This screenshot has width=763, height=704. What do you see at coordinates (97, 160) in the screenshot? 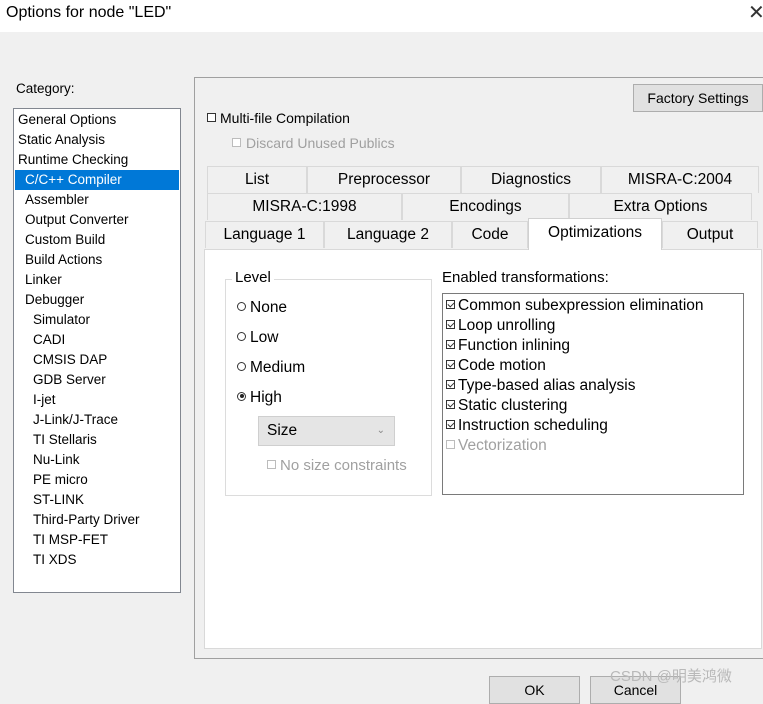
I see `category-item: Runtime Checking` at bounding box center [97, 160].